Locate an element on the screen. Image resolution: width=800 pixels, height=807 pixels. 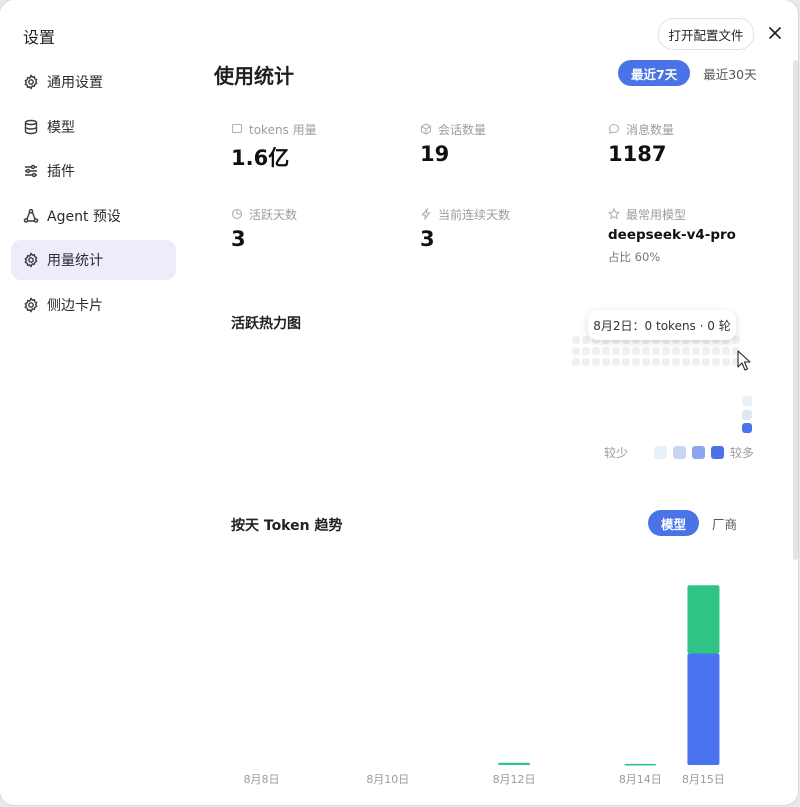
range-tabs: 最近7天 最近30天 is located at coordinates (694, 73).